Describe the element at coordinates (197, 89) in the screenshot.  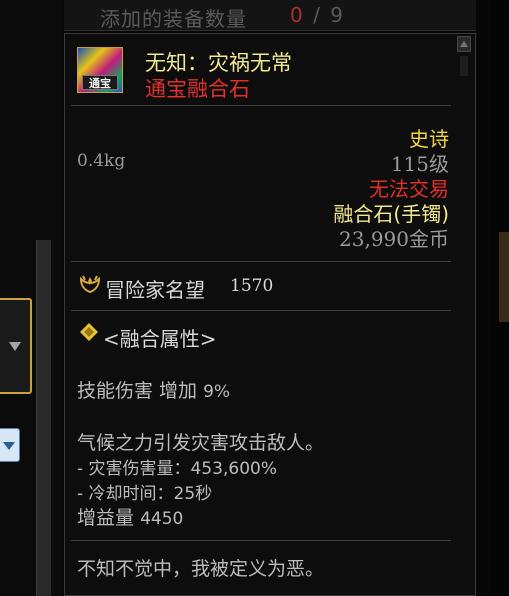
I see `item-subtitle: 通宝融合石` at that location.